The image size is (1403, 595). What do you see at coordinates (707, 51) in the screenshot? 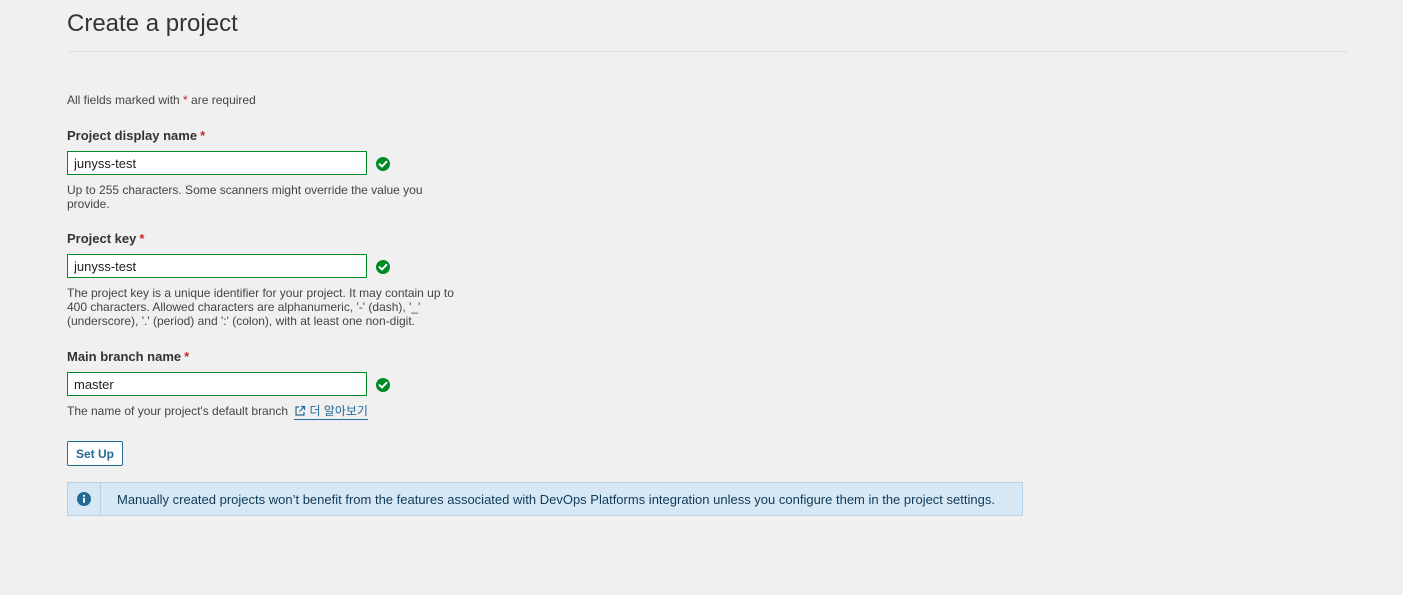
I see `title-divider` at bounding box center [707, 51].